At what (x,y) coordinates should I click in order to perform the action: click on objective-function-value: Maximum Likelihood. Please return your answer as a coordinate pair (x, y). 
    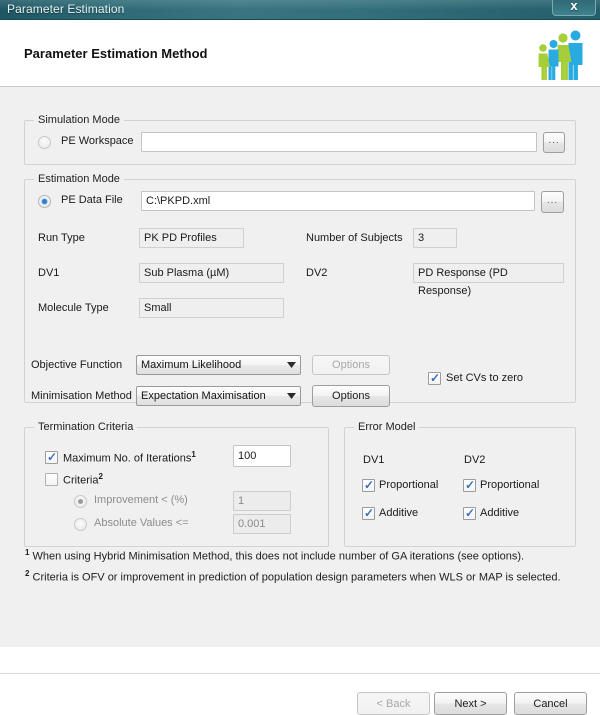
    Looking at the image, I should click on (191, 365).